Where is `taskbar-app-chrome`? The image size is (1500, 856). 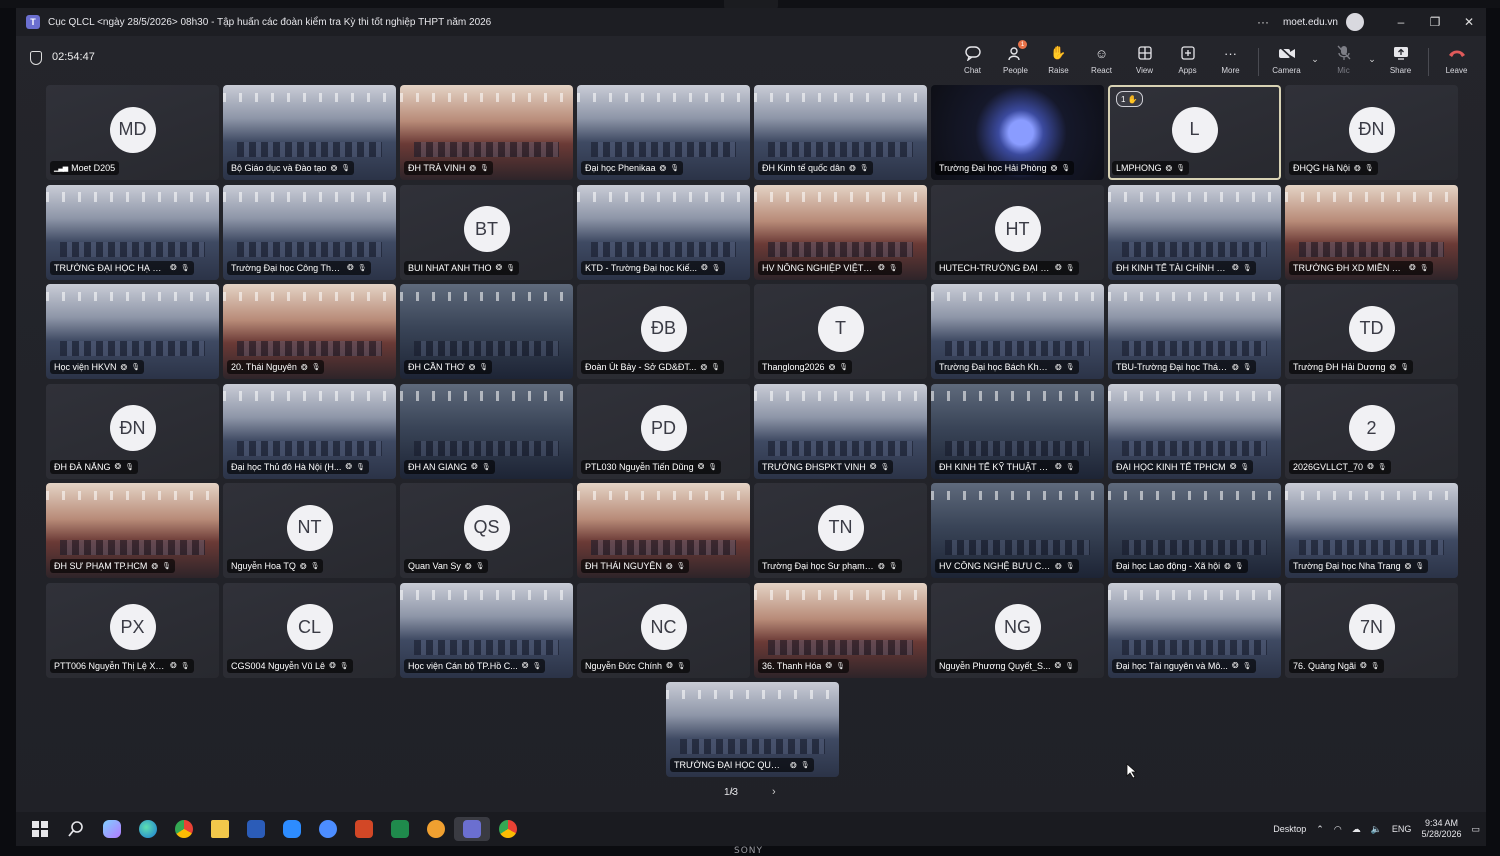
taskbar-app-chrome is located at coordinates (184, 829).